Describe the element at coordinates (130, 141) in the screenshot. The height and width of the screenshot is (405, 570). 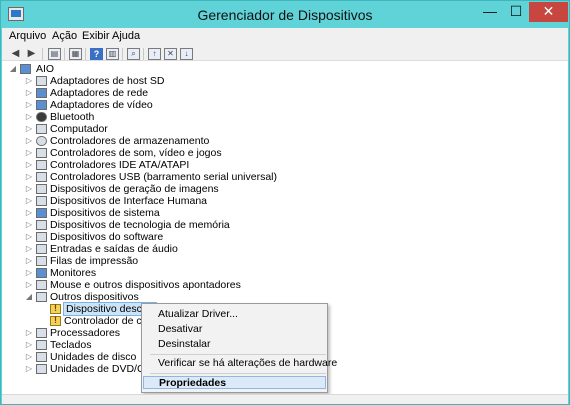
I see `category-label: Controladores de armazenamento` at that location.